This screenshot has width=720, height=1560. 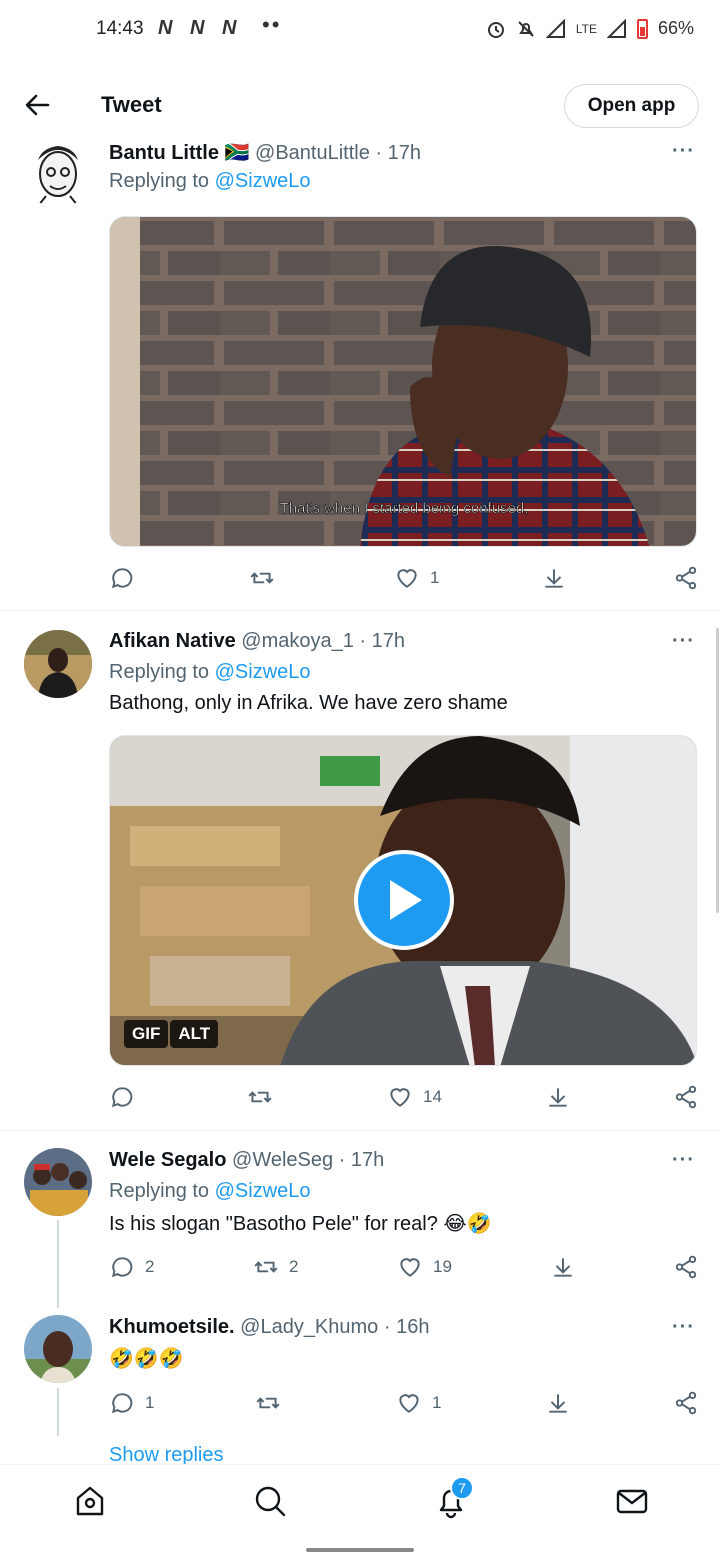 I want to click on retweet-button: 2, so click(x=275, y=1267).